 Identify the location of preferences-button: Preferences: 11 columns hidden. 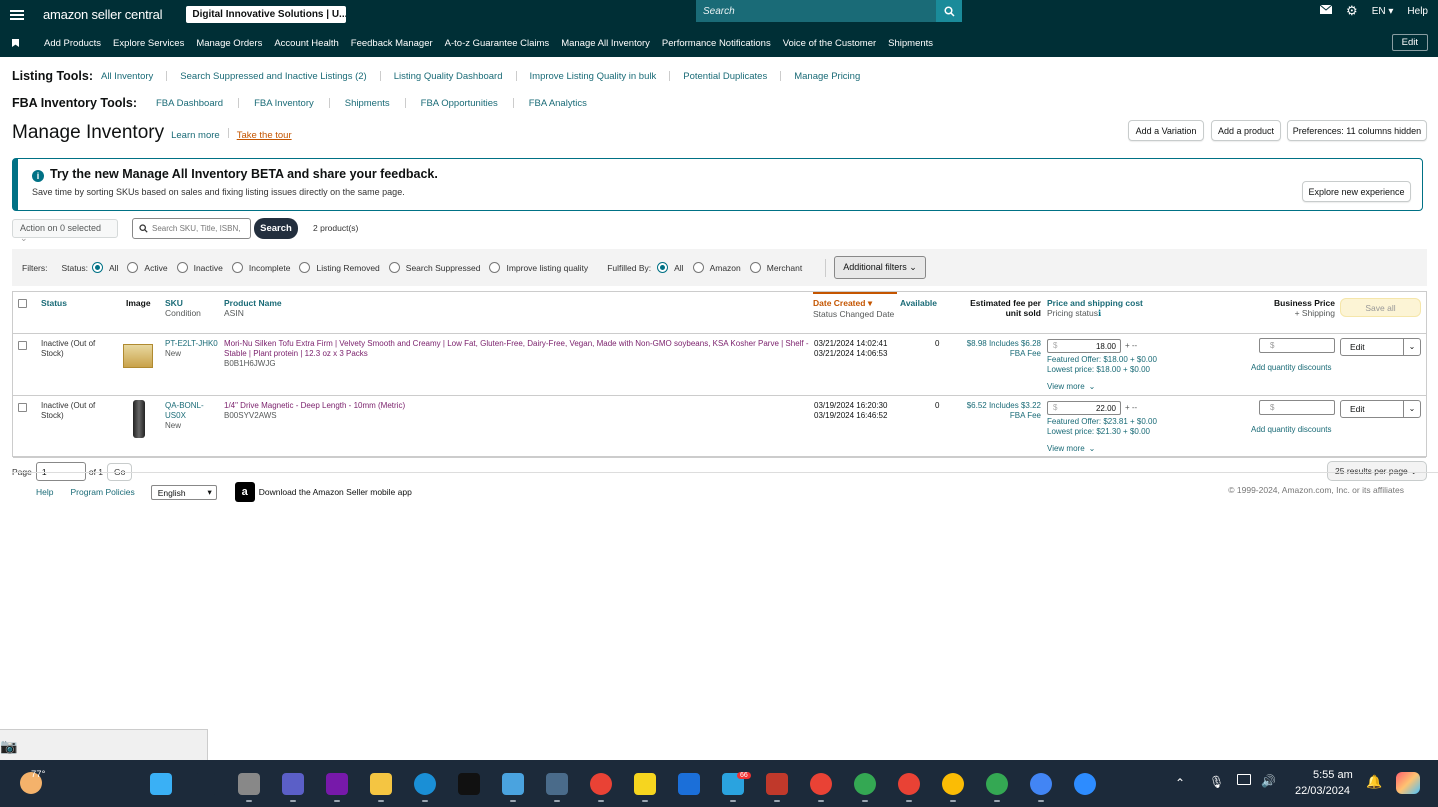
(1357, 130).